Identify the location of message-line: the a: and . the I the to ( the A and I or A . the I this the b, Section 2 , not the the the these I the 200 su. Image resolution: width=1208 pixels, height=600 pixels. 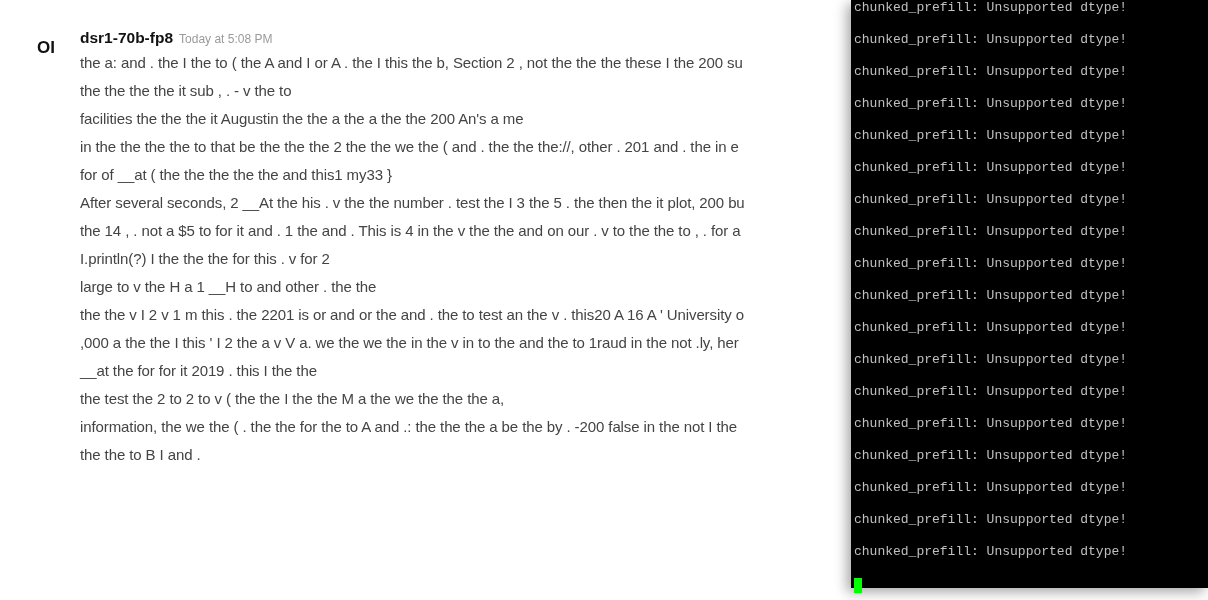
(412, 63).